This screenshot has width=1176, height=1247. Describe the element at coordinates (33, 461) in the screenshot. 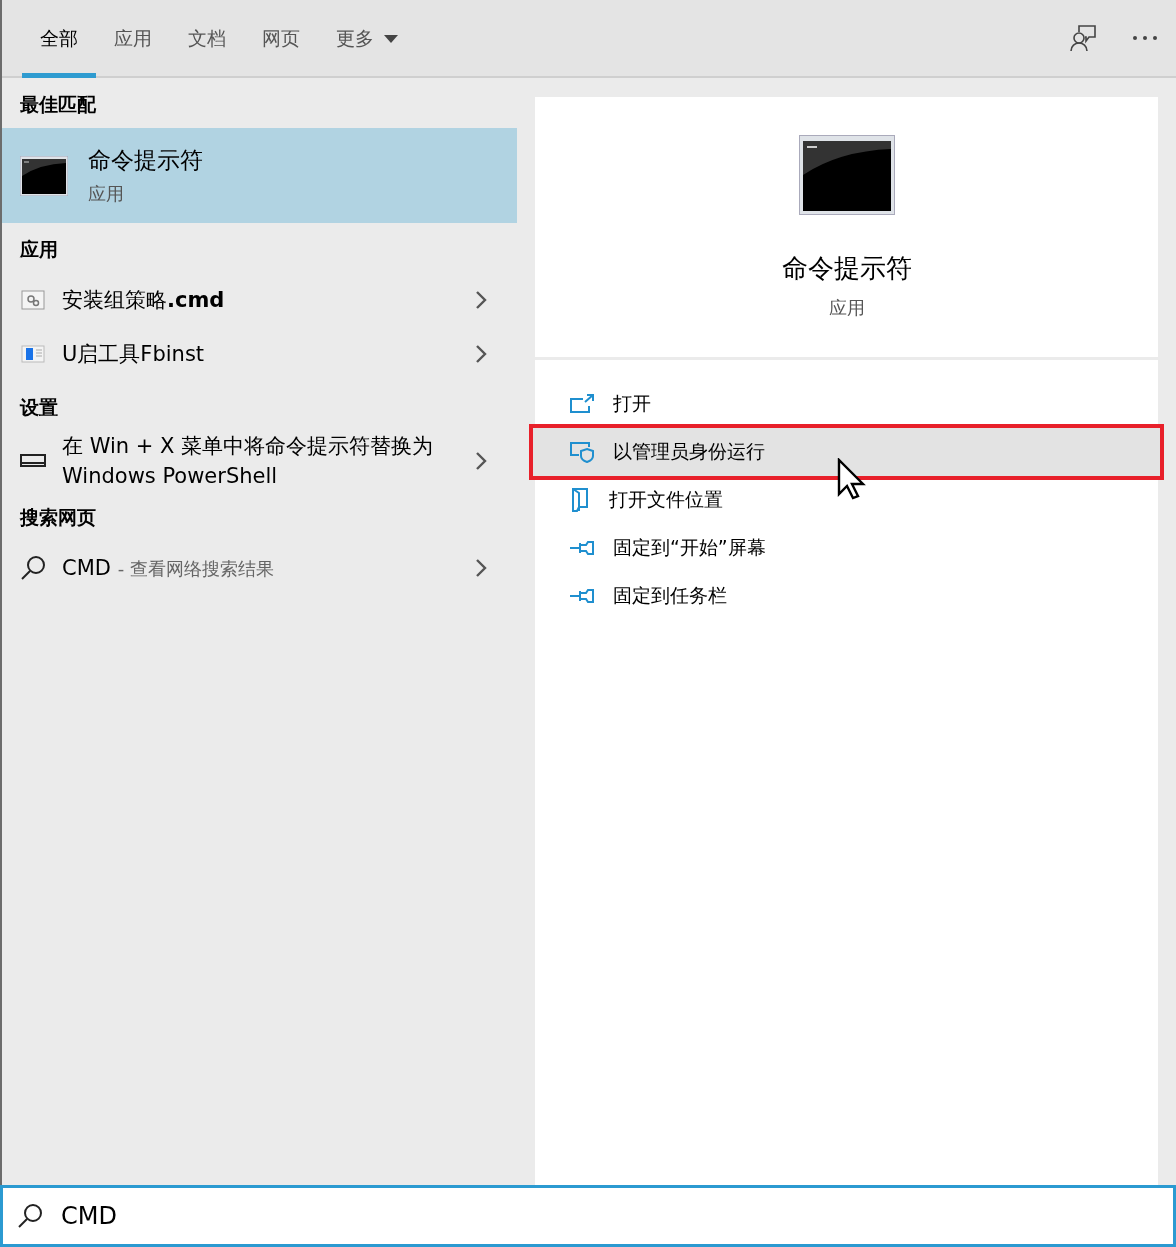

I see `monitor-icon` at that location.